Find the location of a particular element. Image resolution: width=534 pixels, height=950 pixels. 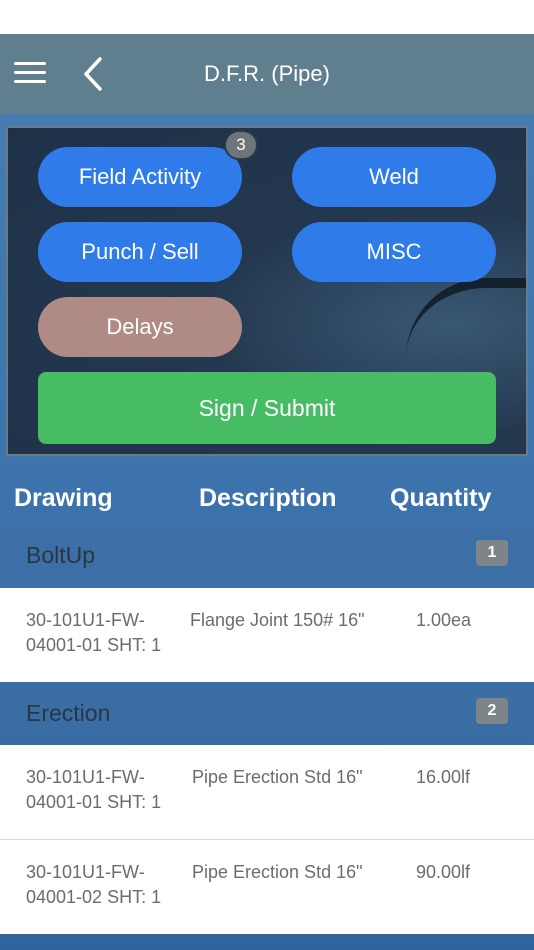

status-bar is located at coordinates (267, 17).